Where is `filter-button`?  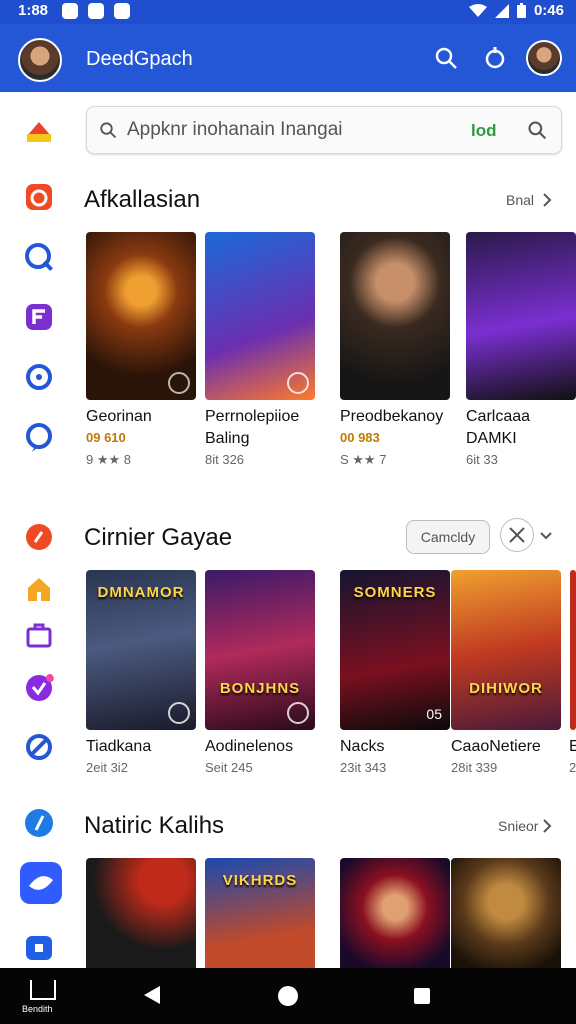 filter-button is located at coordinates (517, 535).